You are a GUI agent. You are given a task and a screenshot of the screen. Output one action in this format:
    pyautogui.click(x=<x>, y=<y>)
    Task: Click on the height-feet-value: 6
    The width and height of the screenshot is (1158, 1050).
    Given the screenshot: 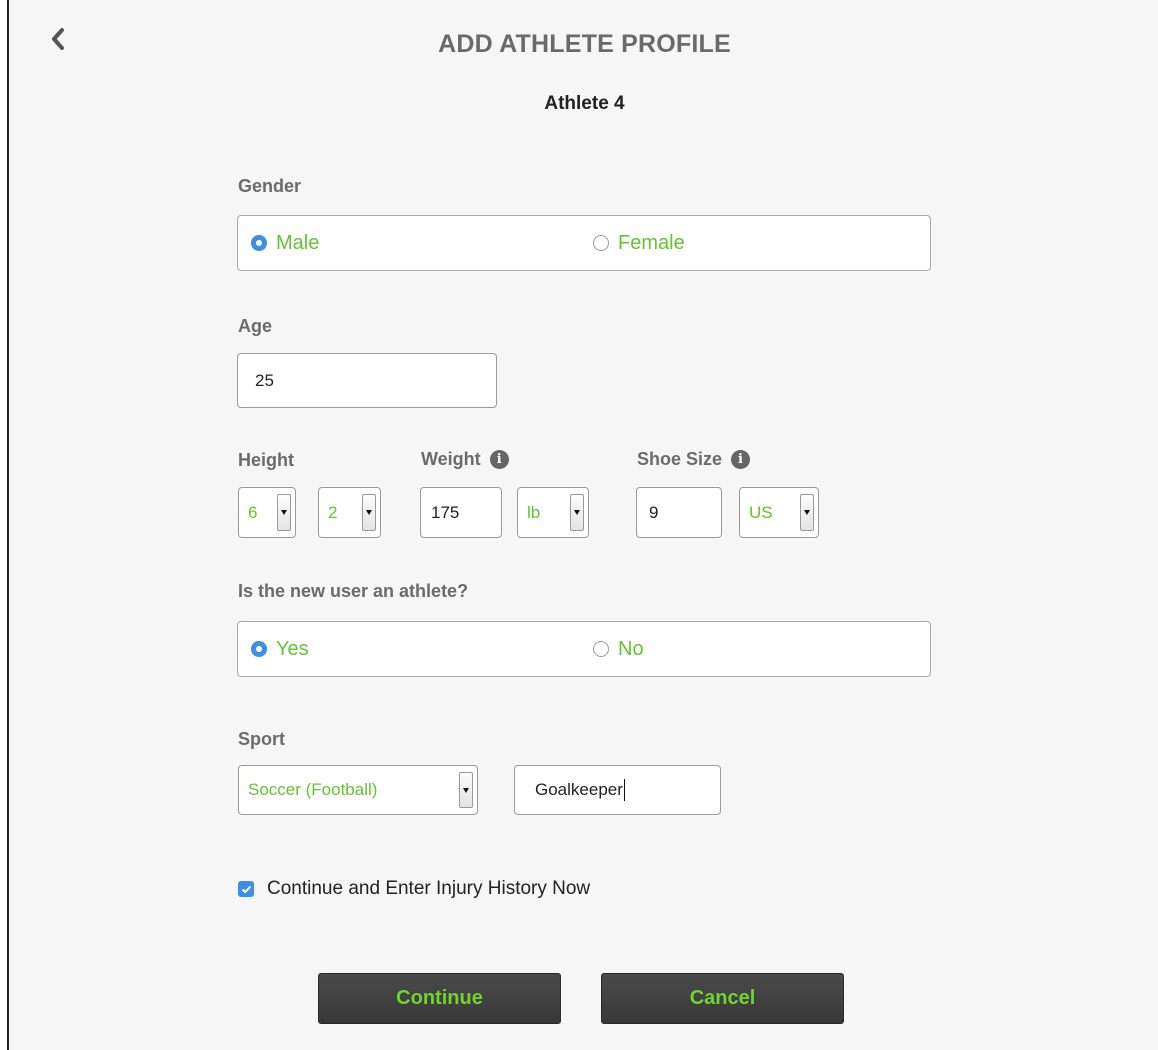 What is the action you would take?
    pyautogui.click(x=253, y=512)
    